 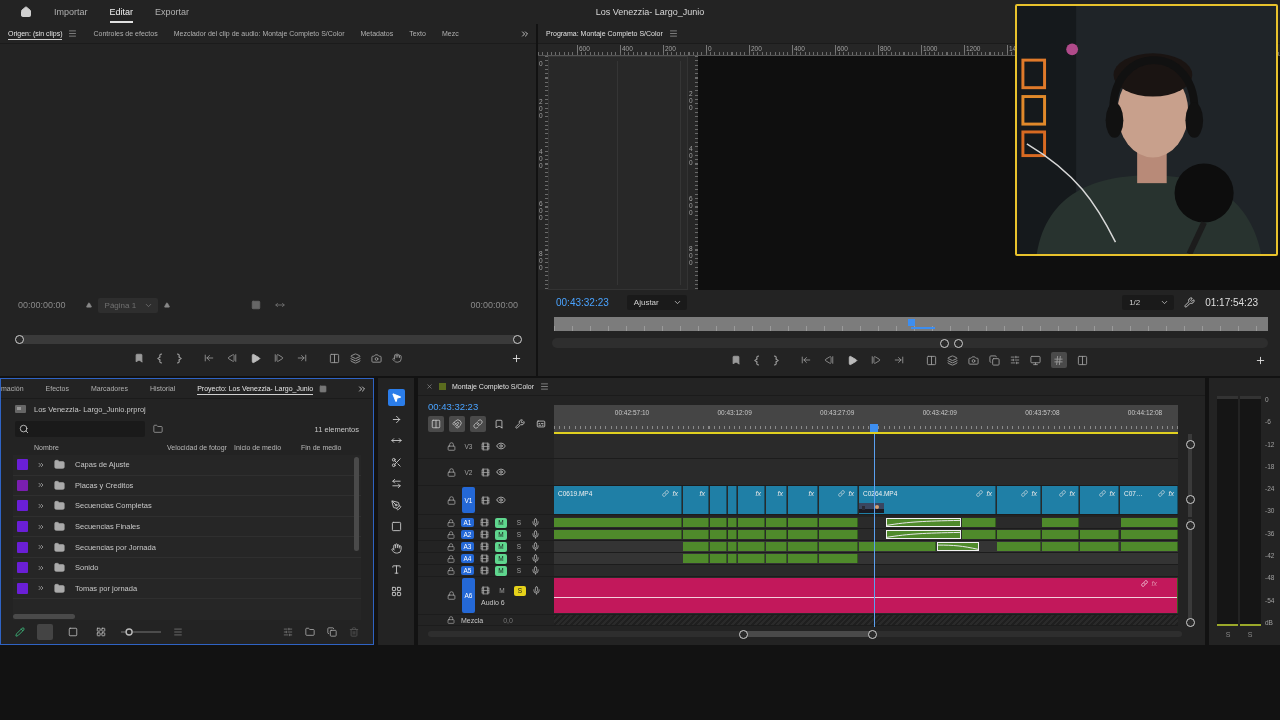 What do you see at coordinates (1082, 360) in the screenshot?
I see `split-view-icon` at bounding box center [1082, 360].